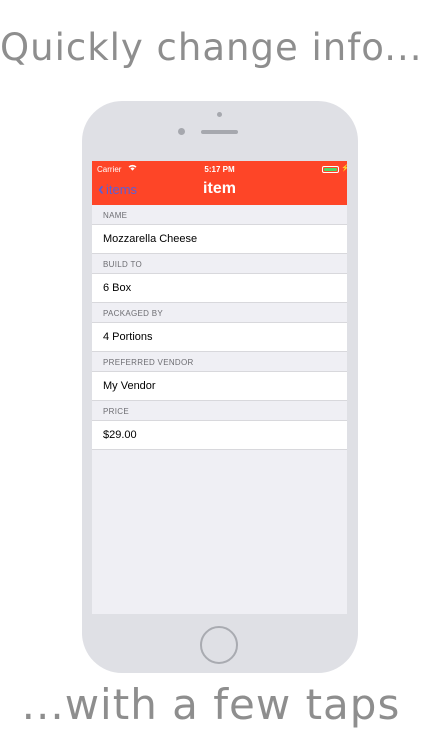  What do you see at coordinates (219, 239) in the screenshot?
I see `name-field: Mozzarella Cheese` at bounding box center [219, 239].